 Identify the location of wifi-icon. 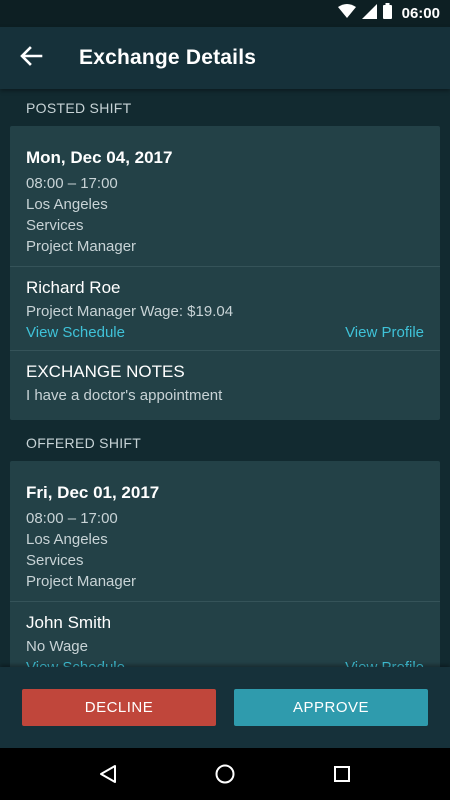
(346, 13).